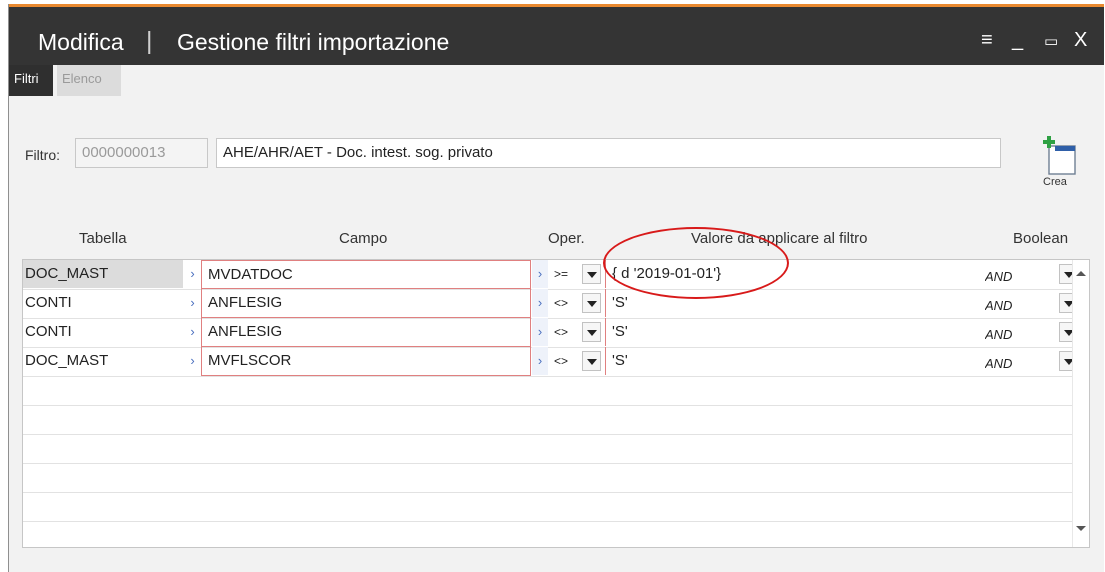 This screenshot has width=1105, height=572. Describe the element at coordinates (1055, 182) in the screenshot. I see `create-button-label: Crea` at that location.